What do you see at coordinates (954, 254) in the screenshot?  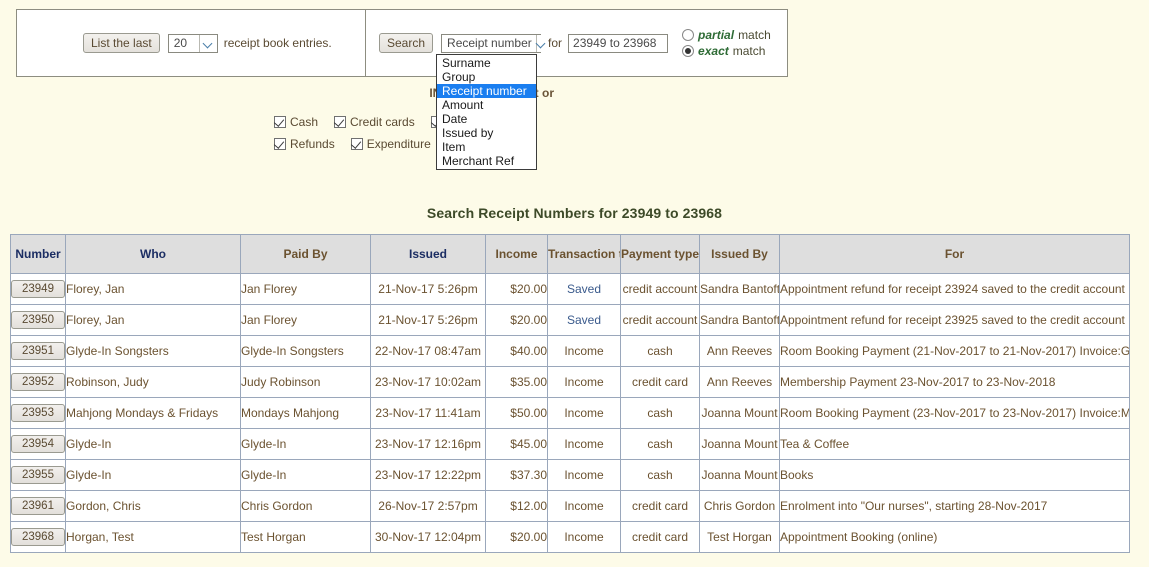 I see `column-header-for: For` at bounding box center [954, 254].